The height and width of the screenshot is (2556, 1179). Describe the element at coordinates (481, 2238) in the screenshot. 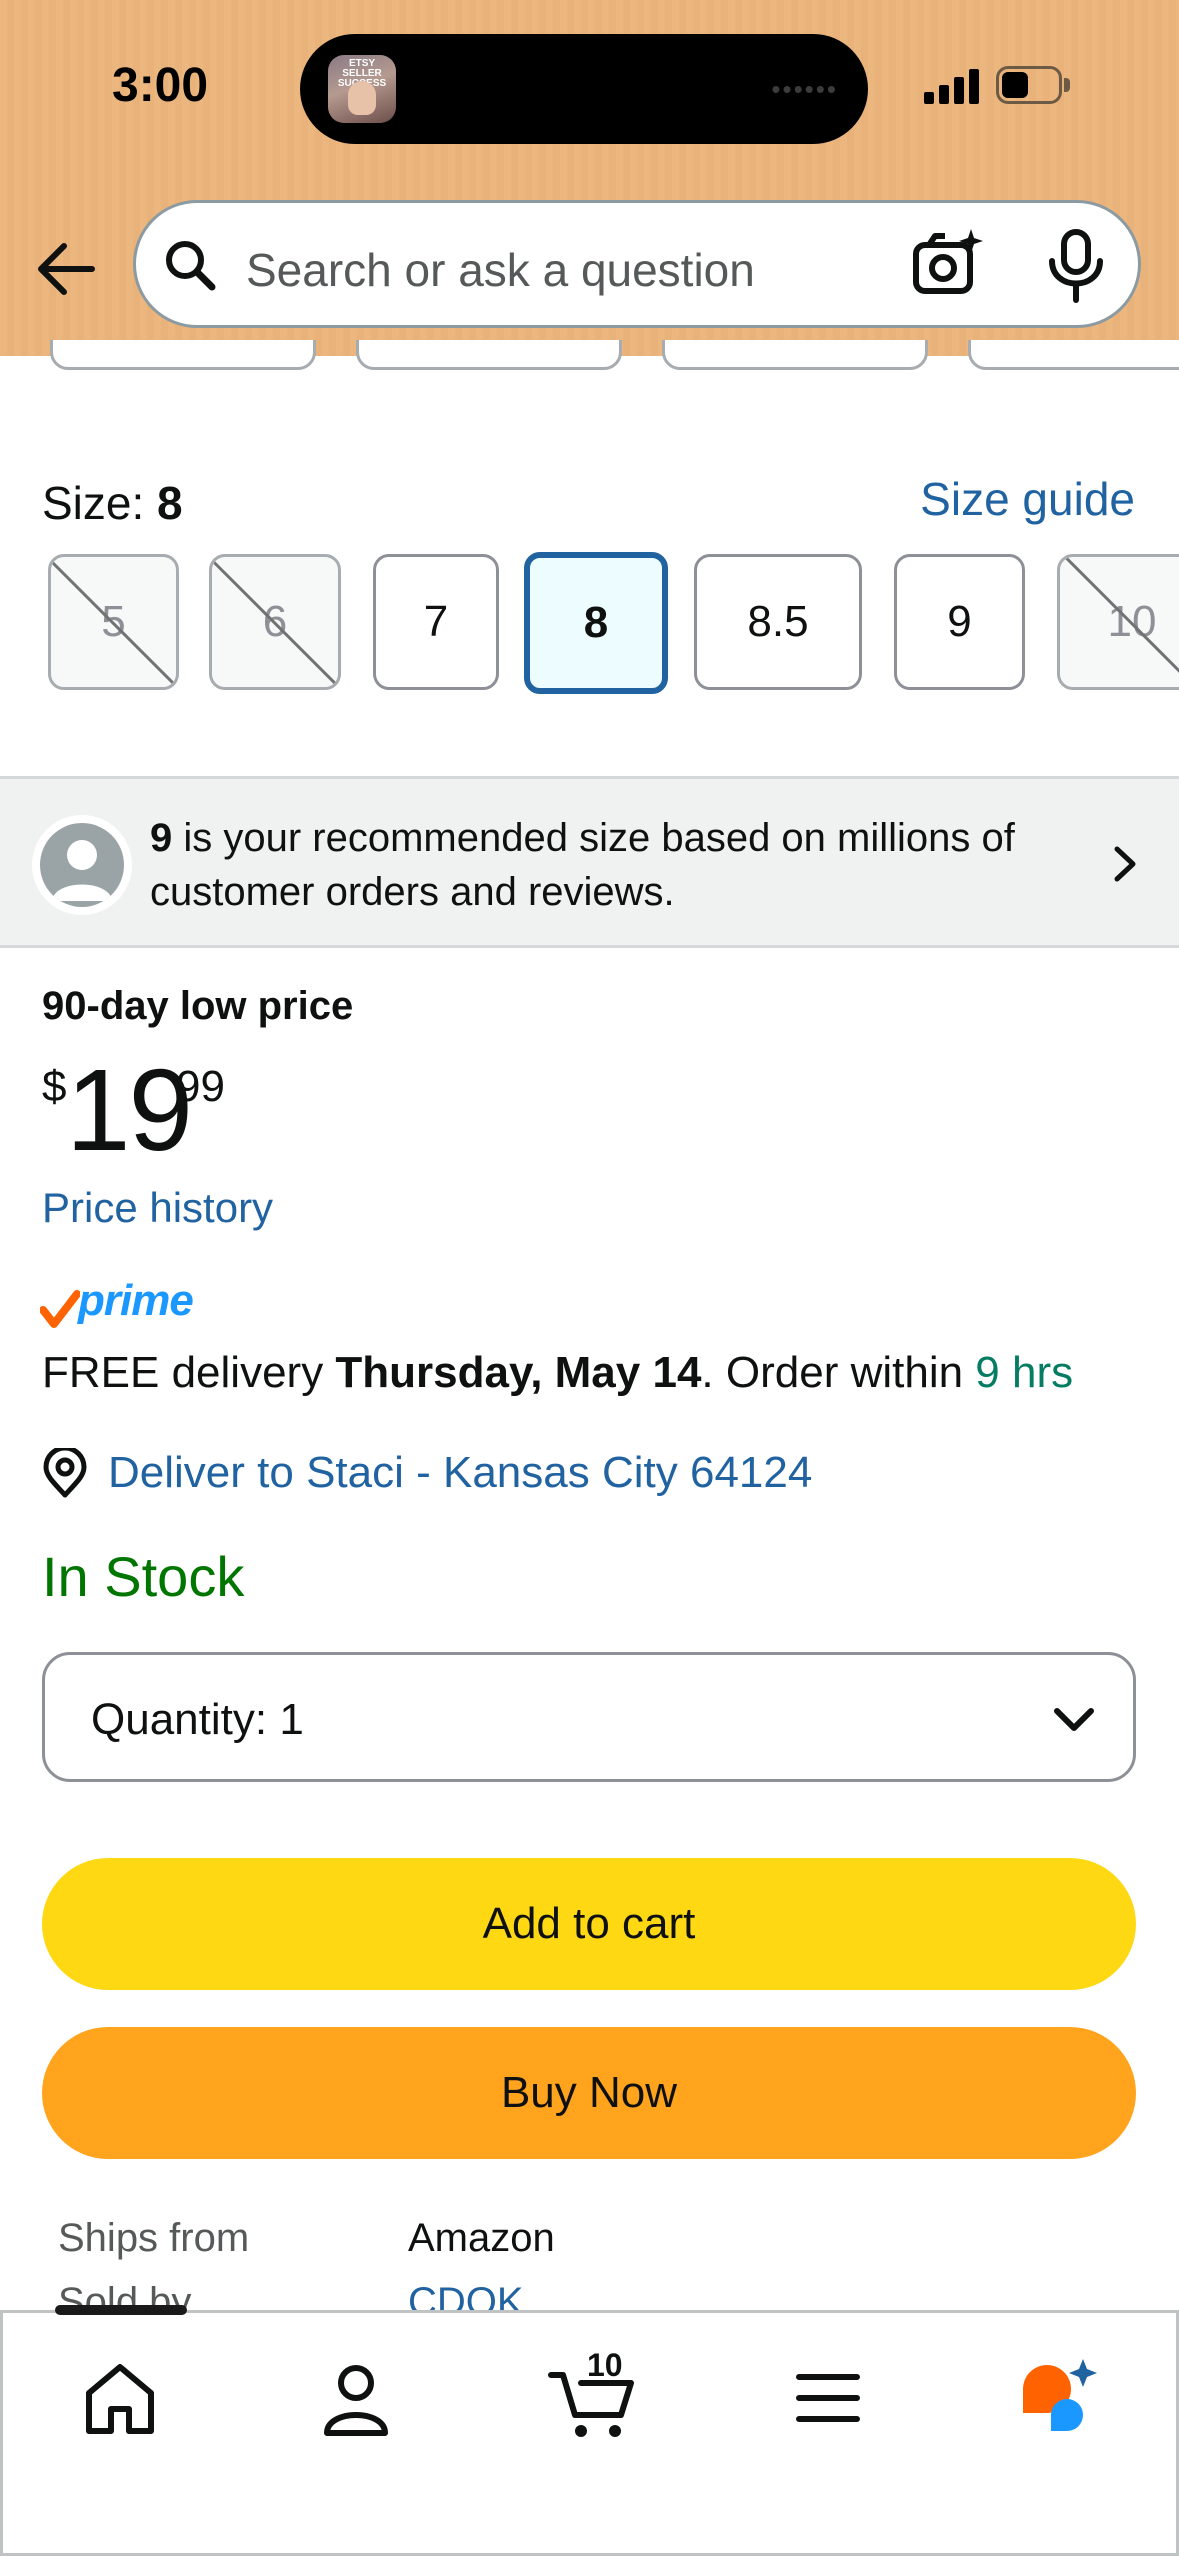

I see `ships-from-value: Amazon` at that location.